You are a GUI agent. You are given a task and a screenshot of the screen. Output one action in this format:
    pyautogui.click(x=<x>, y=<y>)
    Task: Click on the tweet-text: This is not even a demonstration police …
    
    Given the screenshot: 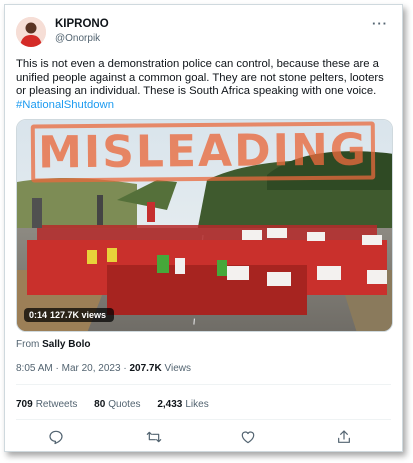 What is the action you would take?
    pyautogui.click(x=206, y=85)
    